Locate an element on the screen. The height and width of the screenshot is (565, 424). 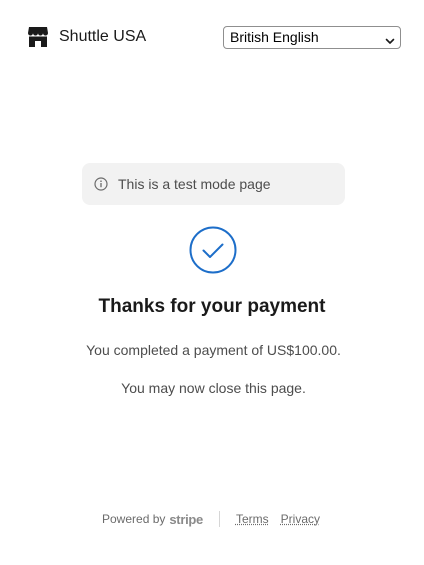
brand: Shuttle USA is located at coordinates (86, 37).